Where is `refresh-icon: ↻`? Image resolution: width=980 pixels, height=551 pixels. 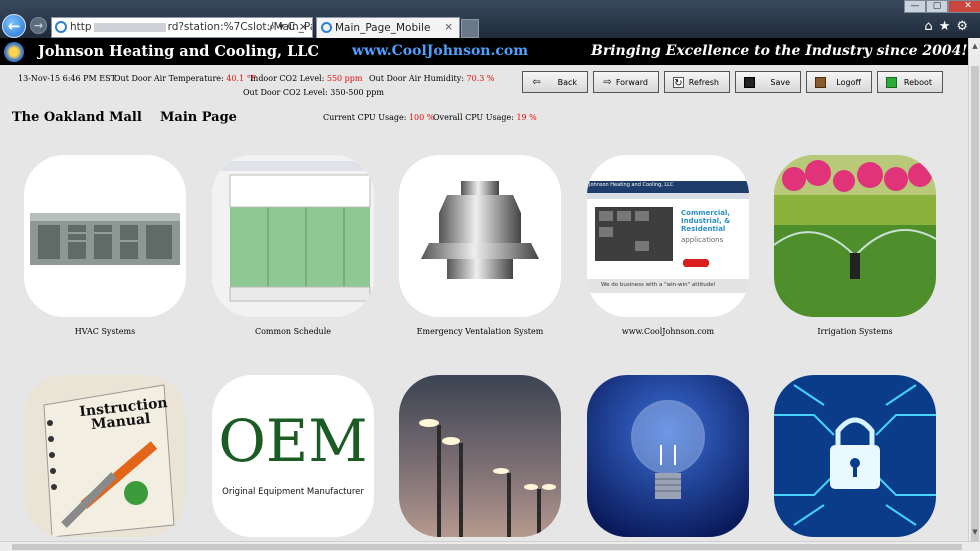 refresh-icon: ↻ is located at coordinates (678, 83).